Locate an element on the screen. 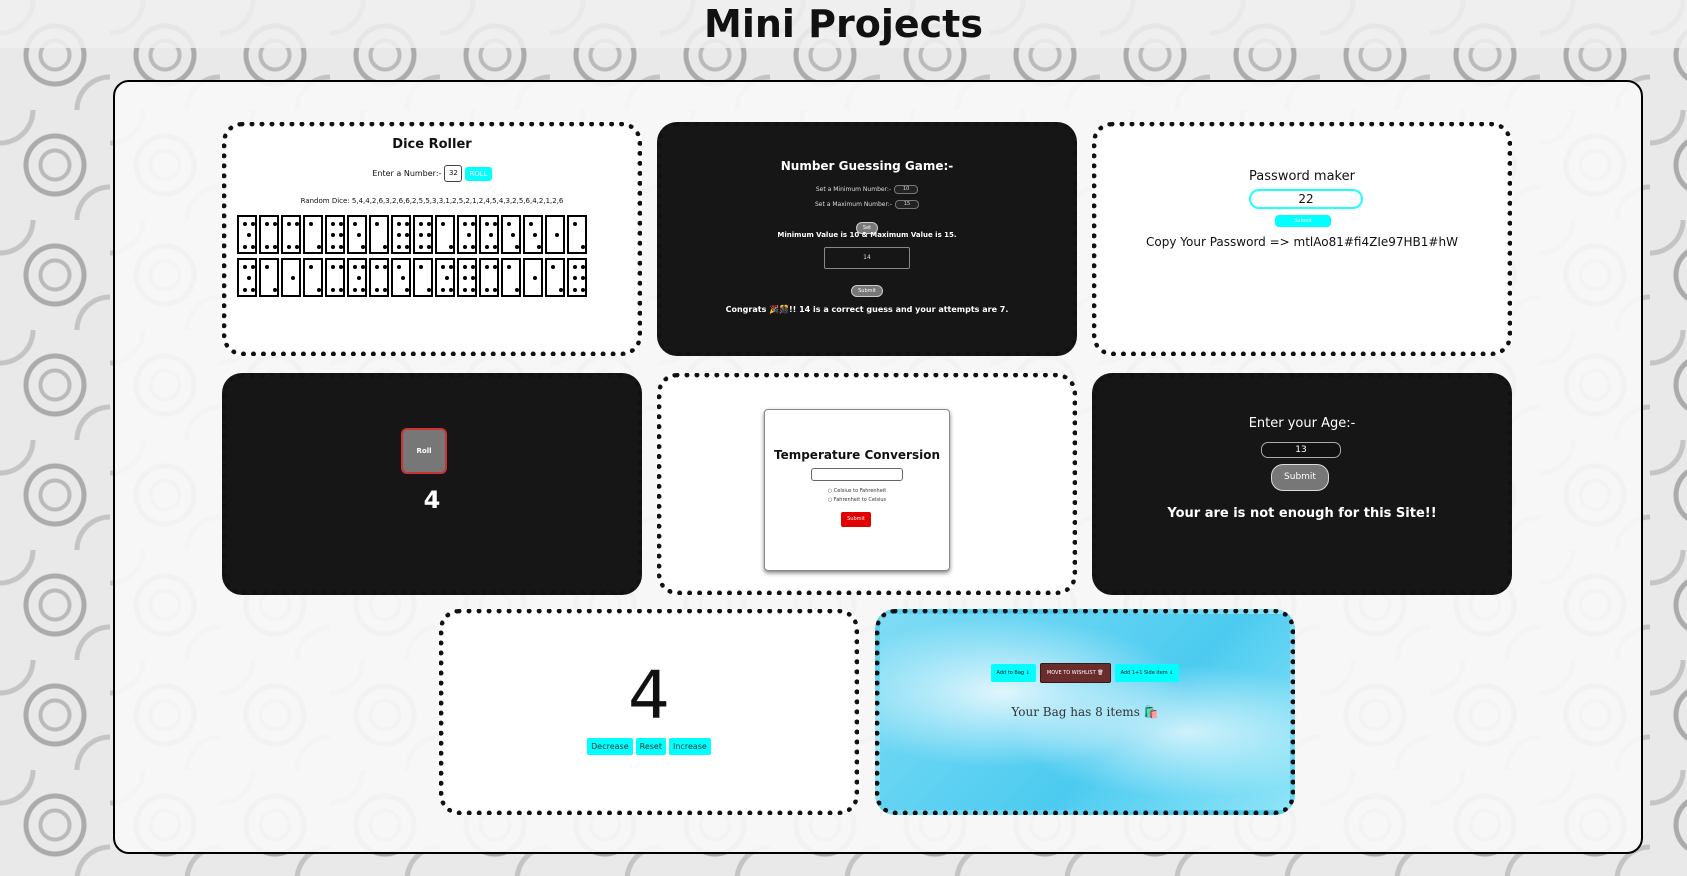  counter-card: 4 Decrease Reset Increase is located at coordinates (649, 712).